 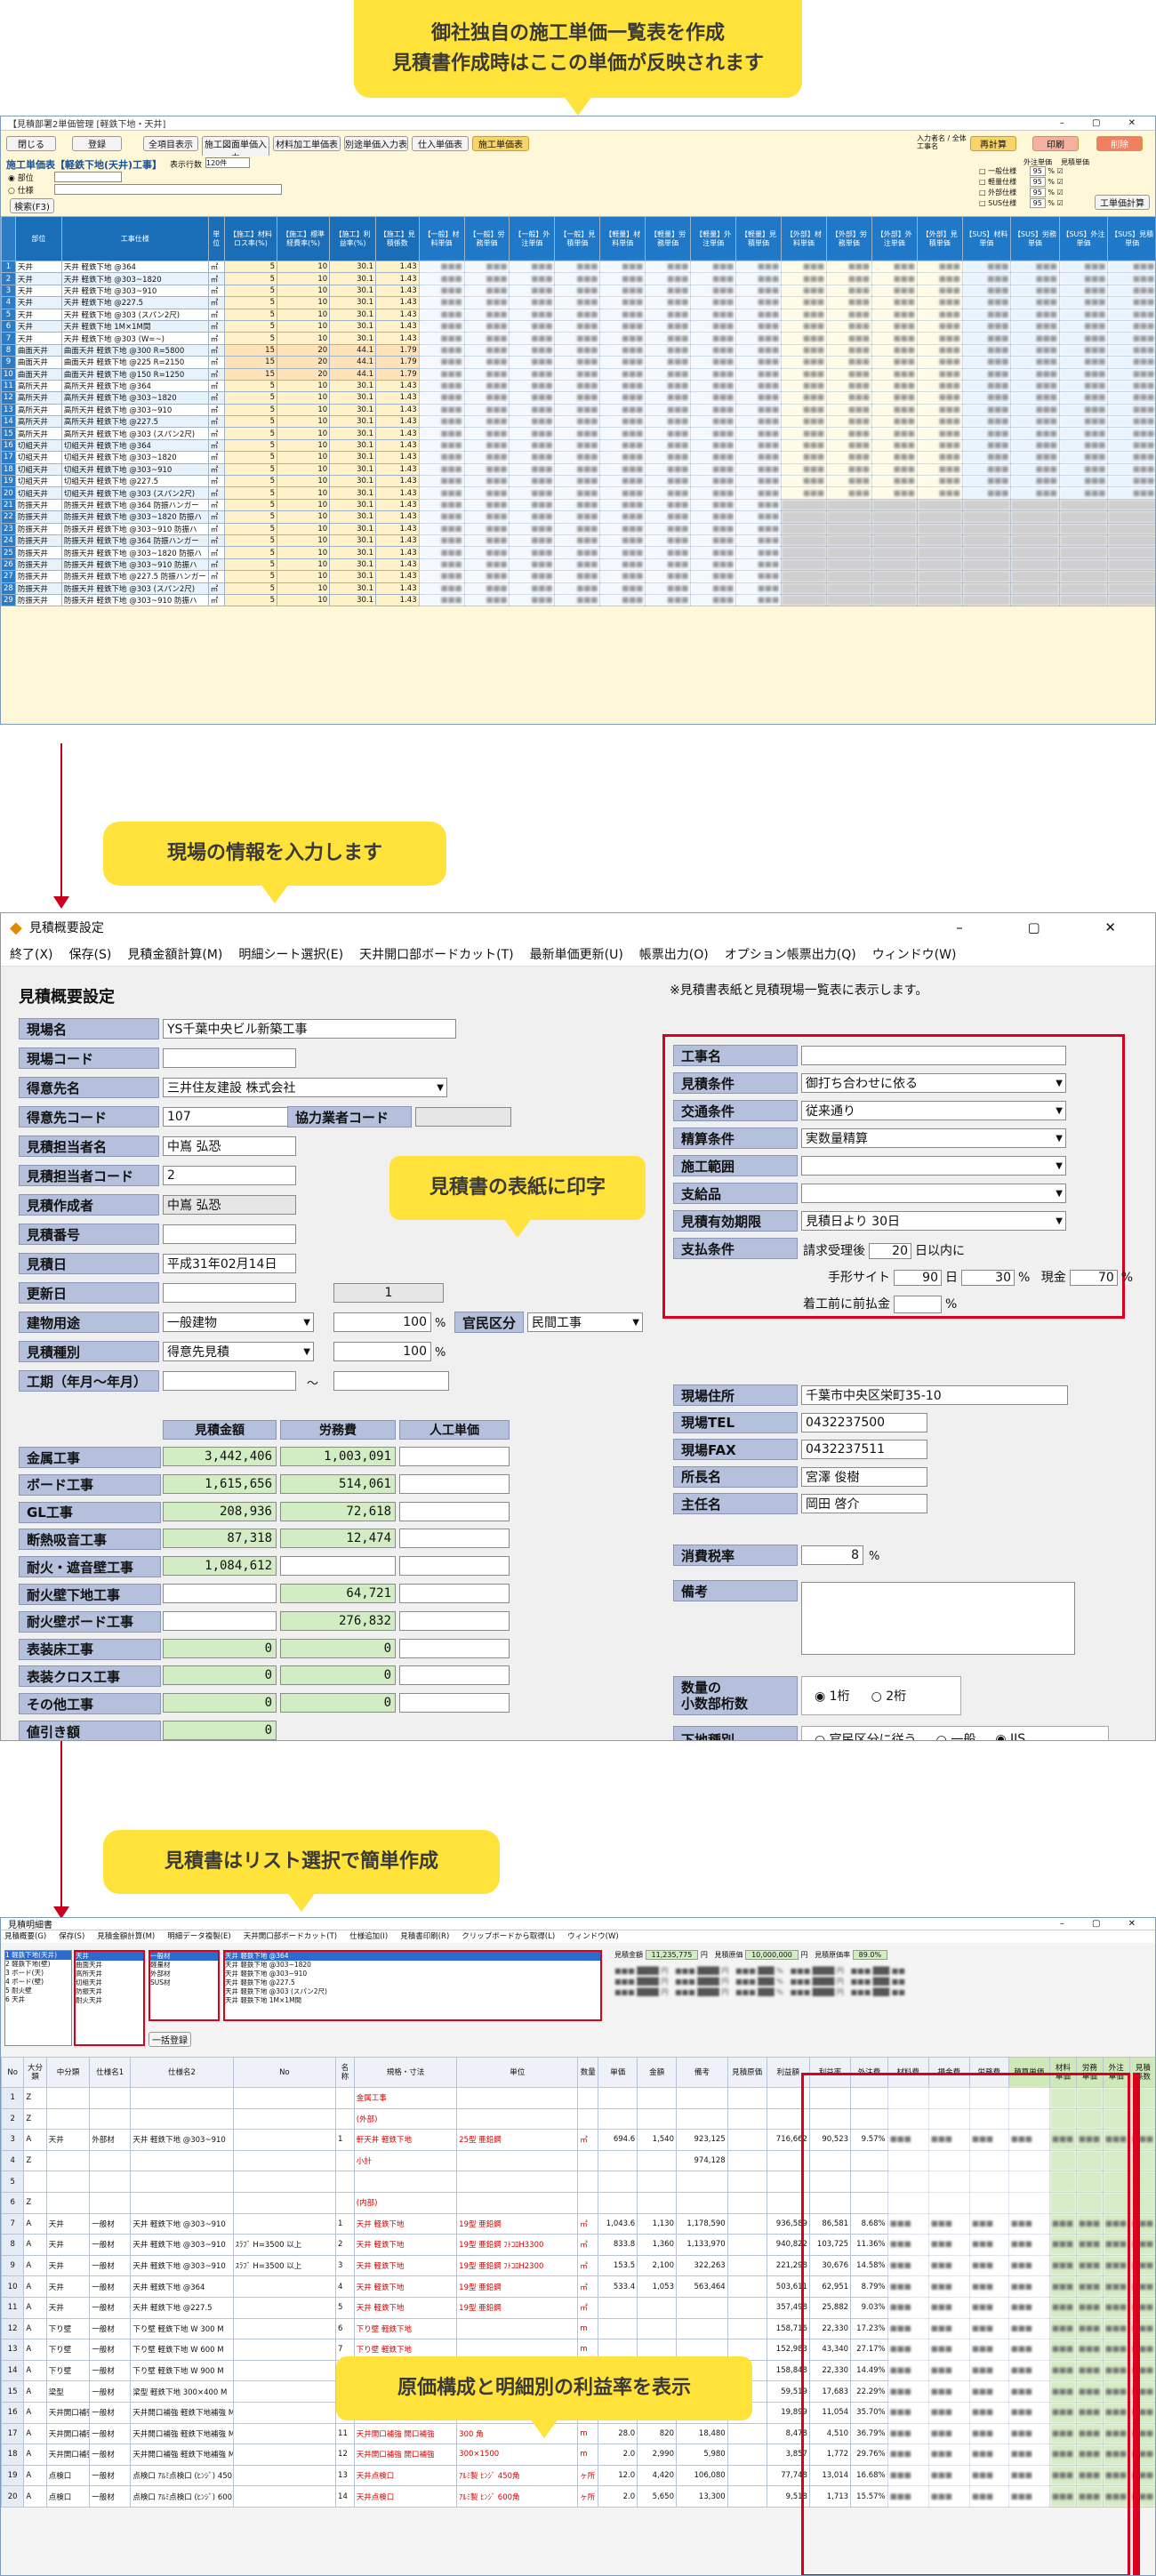 What do you see at coordinates (345, 2265) in the screenshot?
I see `cell: 3` at bounding box center [345, 2265].